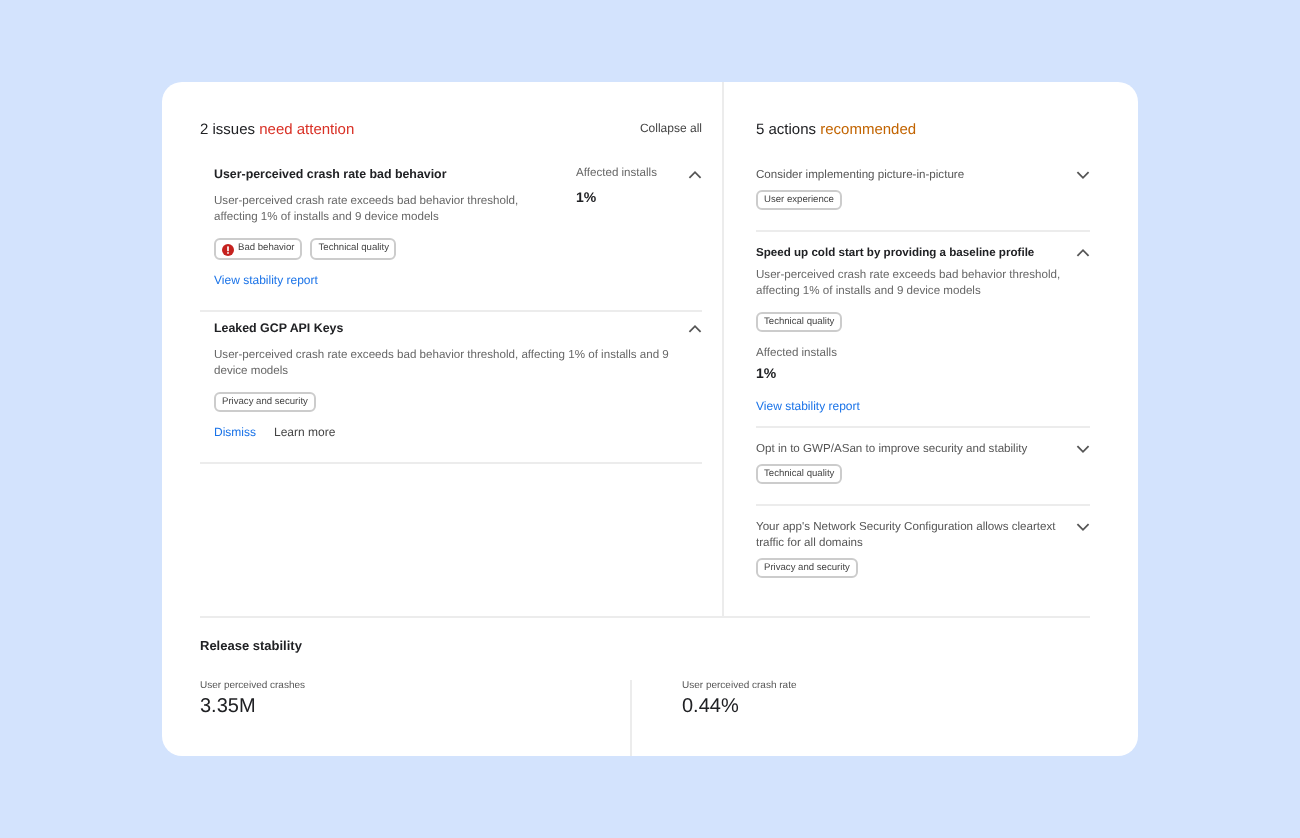 This screenshot has width=1300, height=838. What do you see at coordinates (228, 249) in the screenshot?
I see `error-icon` at bounding box center [228, 249].